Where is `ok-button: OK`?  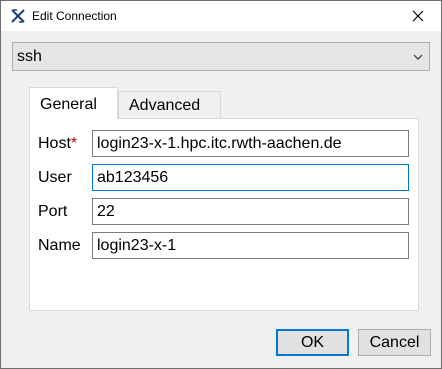 ok-button: OK is located at coordinates (312, 342).